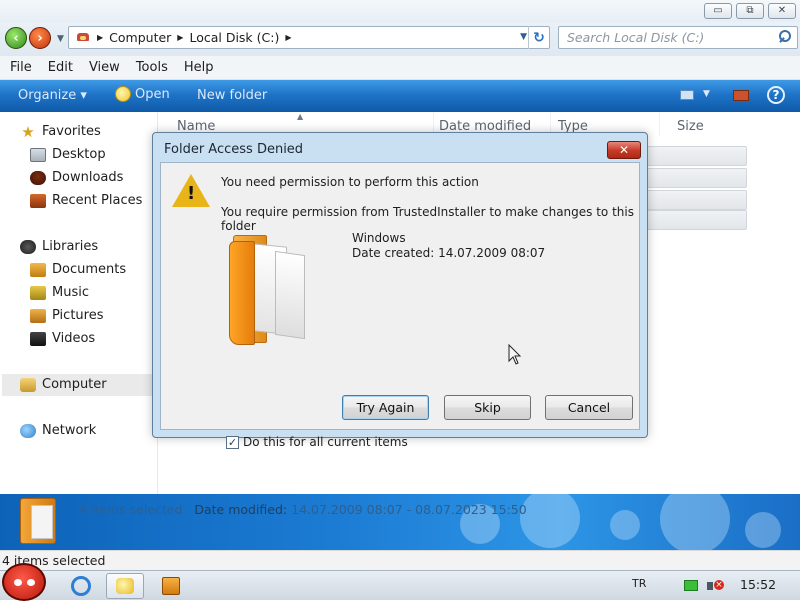 Image resolution: width=800 pixels, height=601 pixels. I want to click on sort-ascending-icon: ▲, so click(300, 116).